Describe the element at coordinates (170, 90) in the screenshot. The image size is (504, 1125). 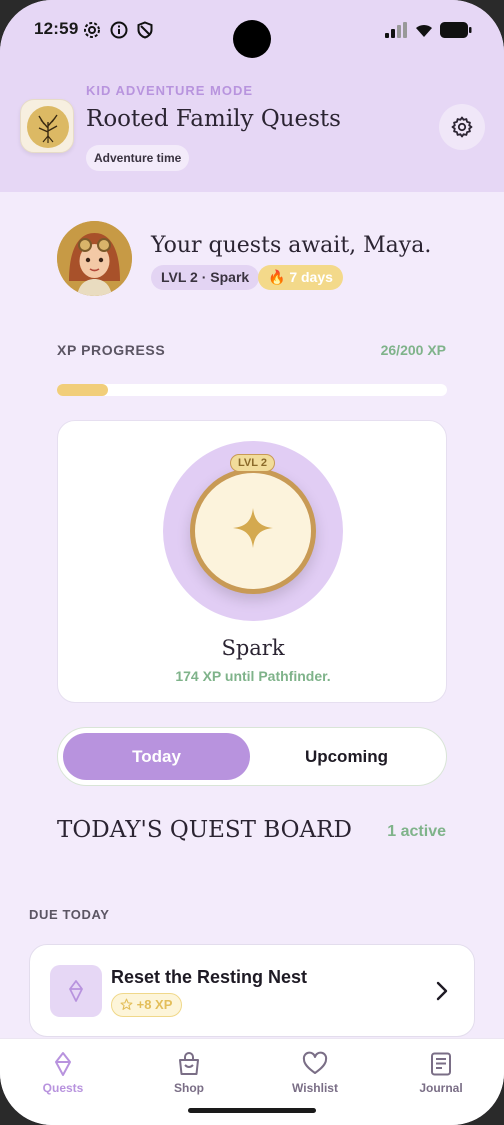
I see `mode-label: KID ADVENTURE MODE` at that location.